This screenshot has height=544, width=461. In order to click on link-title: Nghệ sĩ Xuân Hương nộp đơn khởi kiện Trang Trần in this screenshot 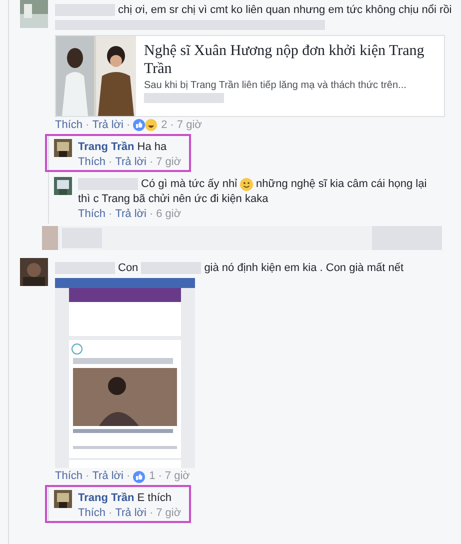, I will do `click(290, 60)`.